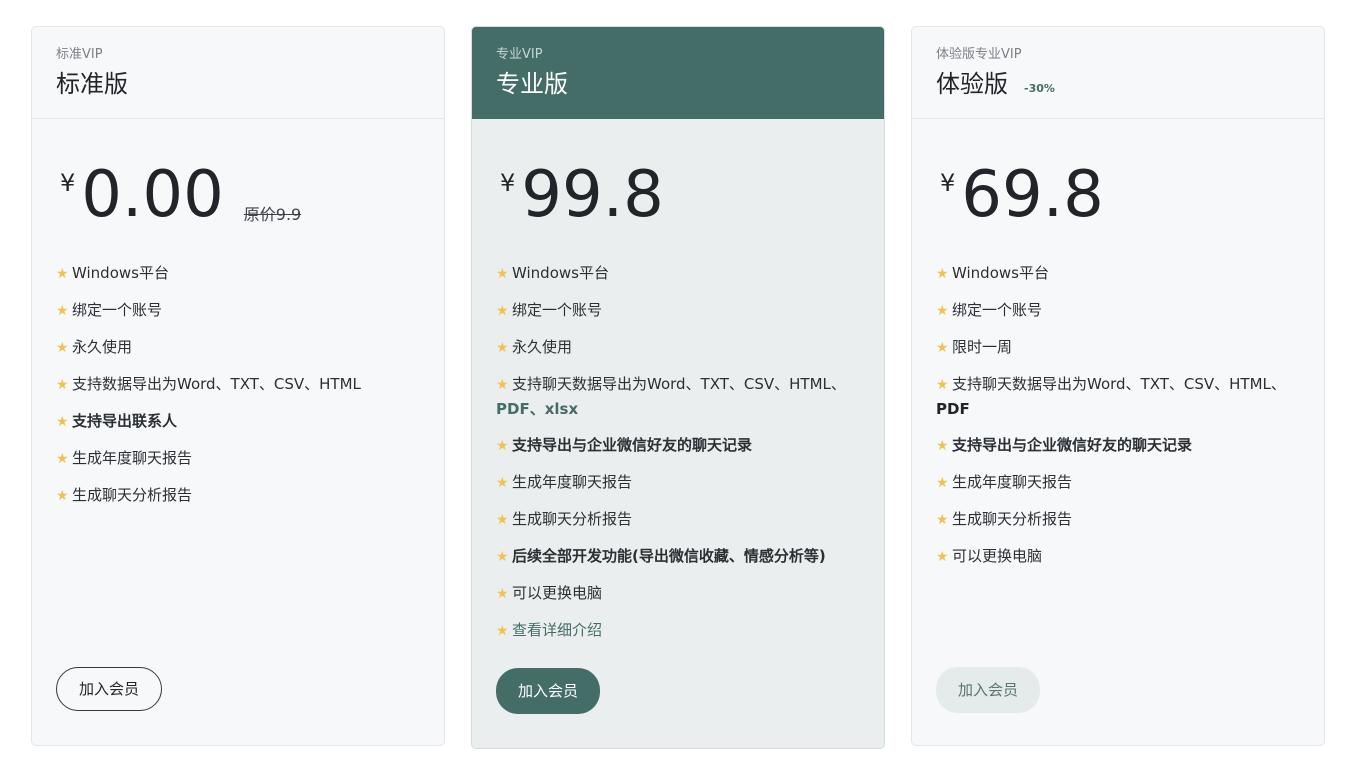 The height and width of the screenshot is (770, 1354). What do you see at coordinates (241, 421) in the screenshot?
I see `feature-item: ★ 支持导出联系人` at bounding box center [241, 421].